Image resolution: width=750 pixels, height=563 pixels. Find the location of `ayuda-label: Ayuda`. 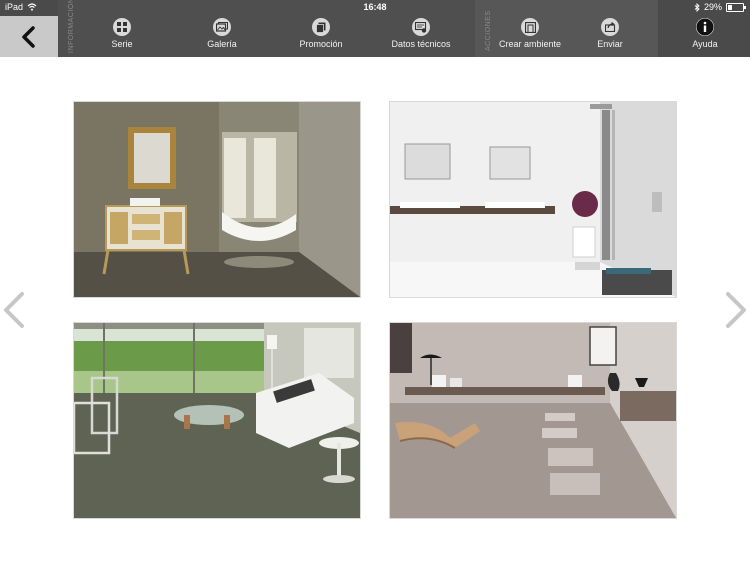

ayuda-label: Ayuda is located at coordinates (705, 44).